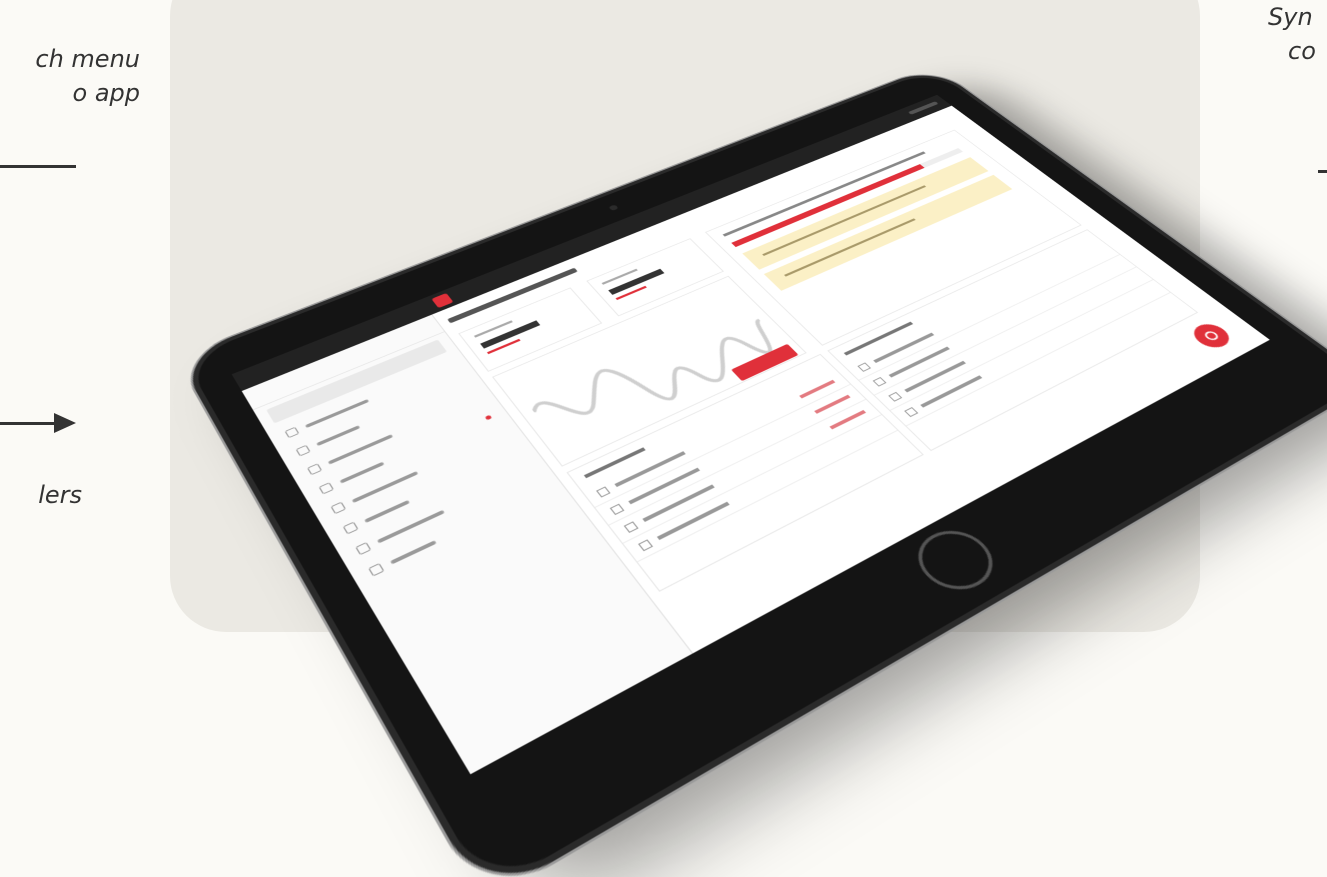  Describe the element at coordinates (955, 560) in the screenshot. I see `home-button-icon` at that location.